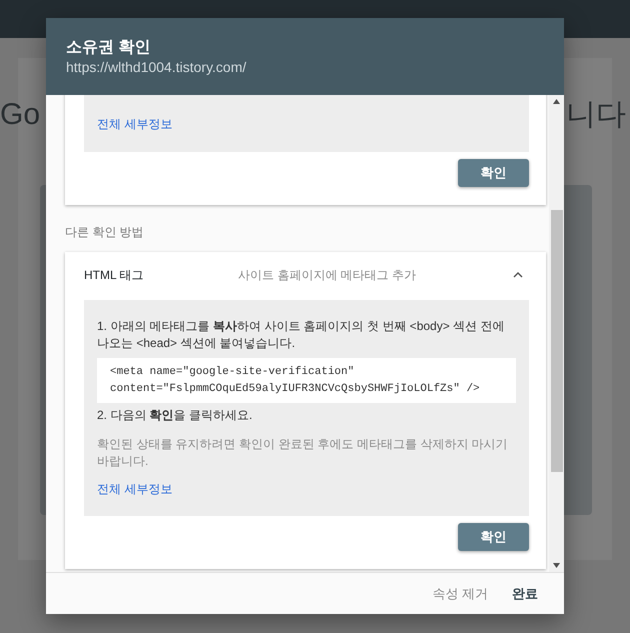  I want to click on done-button: 완료, so click(525, 594).